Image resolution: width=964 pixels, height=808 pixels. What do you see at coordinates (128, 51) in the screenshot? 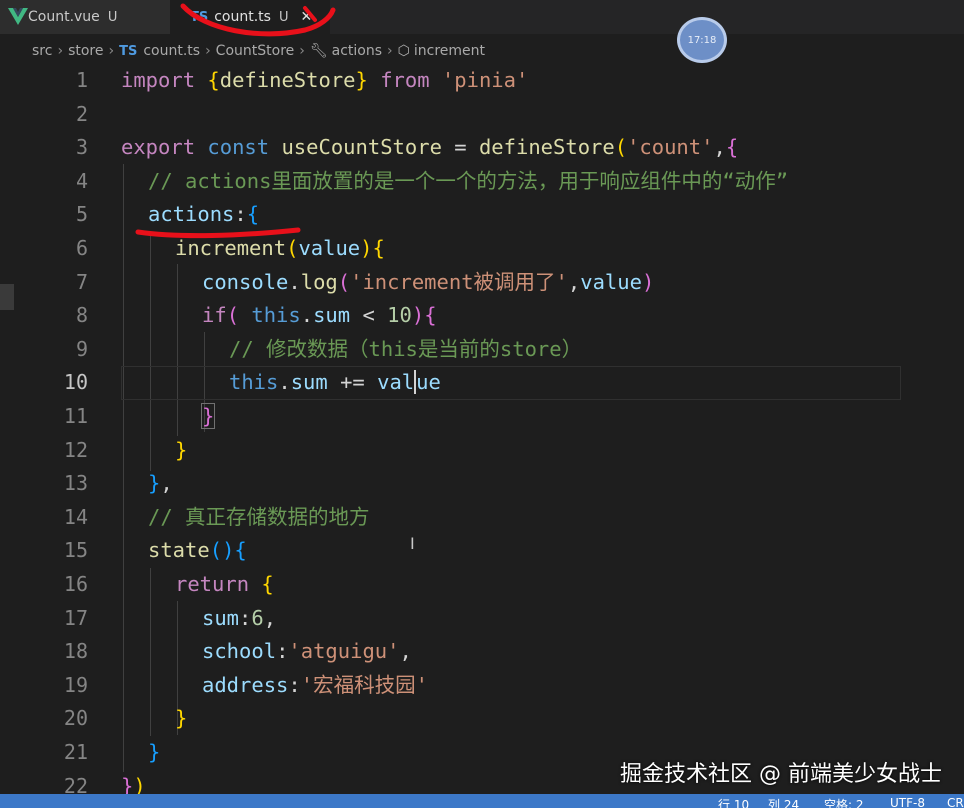
I see `typescript-badge: TS` at bounding box center [128, 51].